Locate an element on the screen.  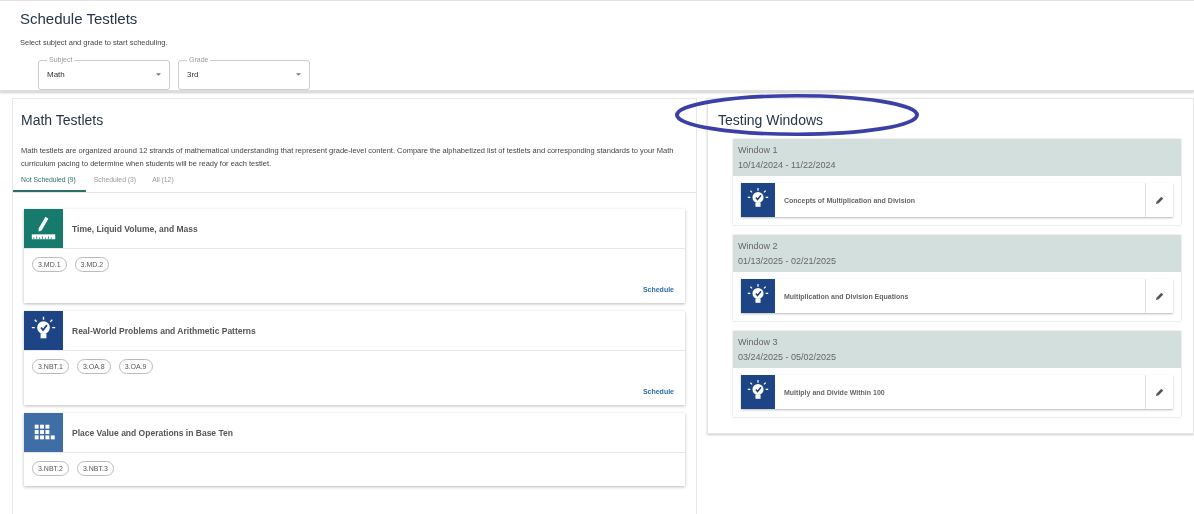
testlet-title: Real-World Problems and Arithmetic Patterns is located at coordinates (164, 330).